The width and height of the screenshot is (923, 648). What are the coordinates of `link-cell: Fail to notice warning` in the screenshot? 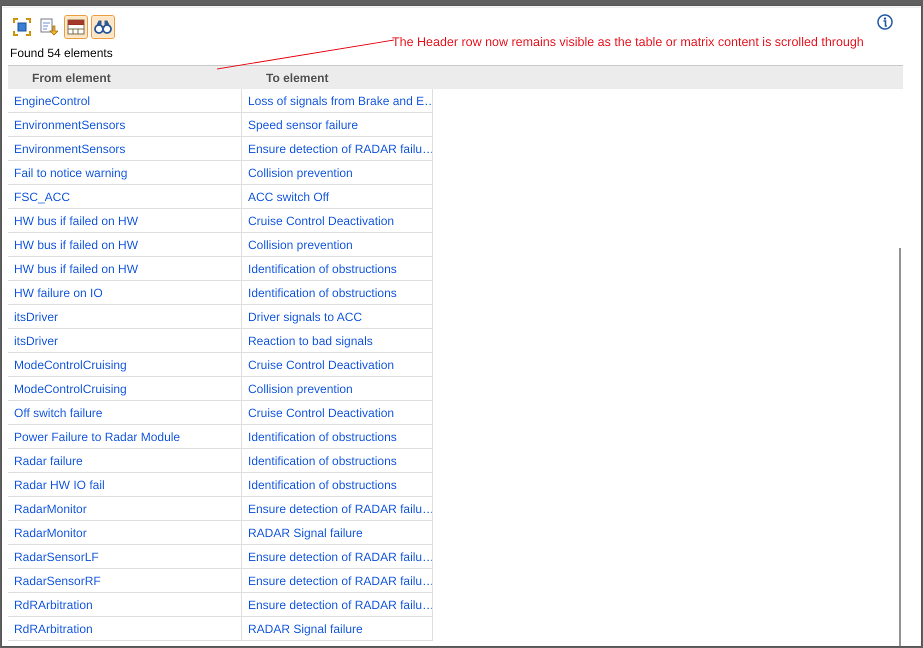 It's located at (124, 172).